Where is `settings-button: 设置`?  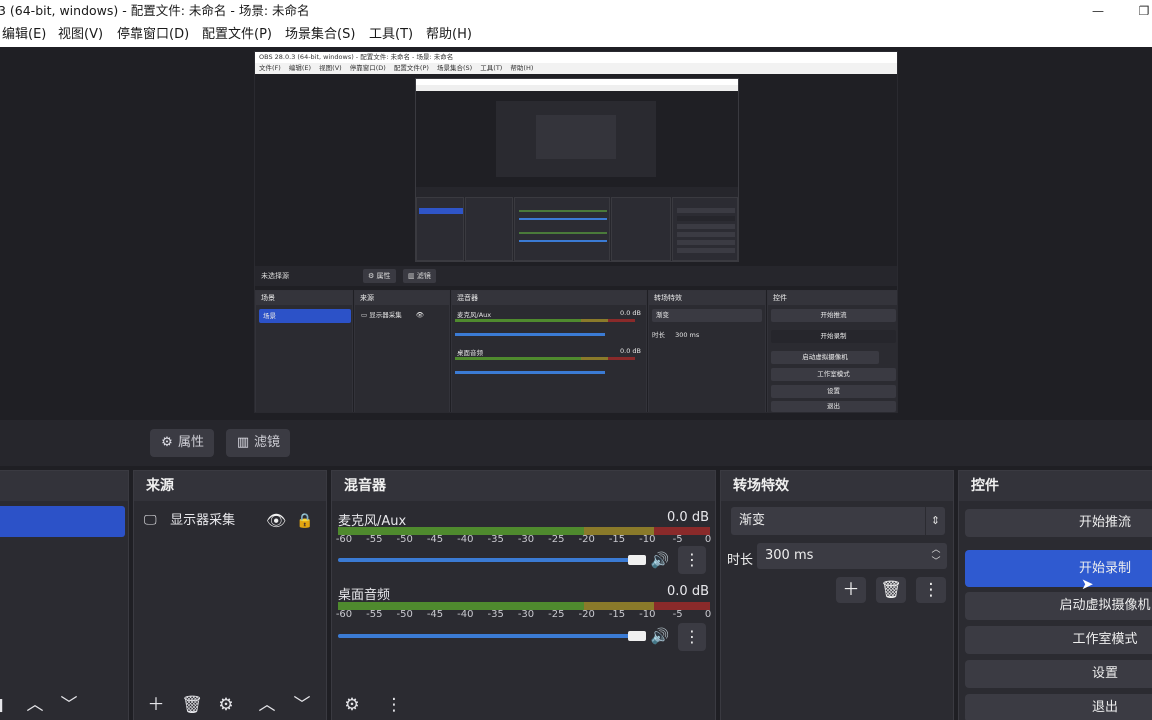
settings-button: 设置 is located at coordinates (1058, 674).